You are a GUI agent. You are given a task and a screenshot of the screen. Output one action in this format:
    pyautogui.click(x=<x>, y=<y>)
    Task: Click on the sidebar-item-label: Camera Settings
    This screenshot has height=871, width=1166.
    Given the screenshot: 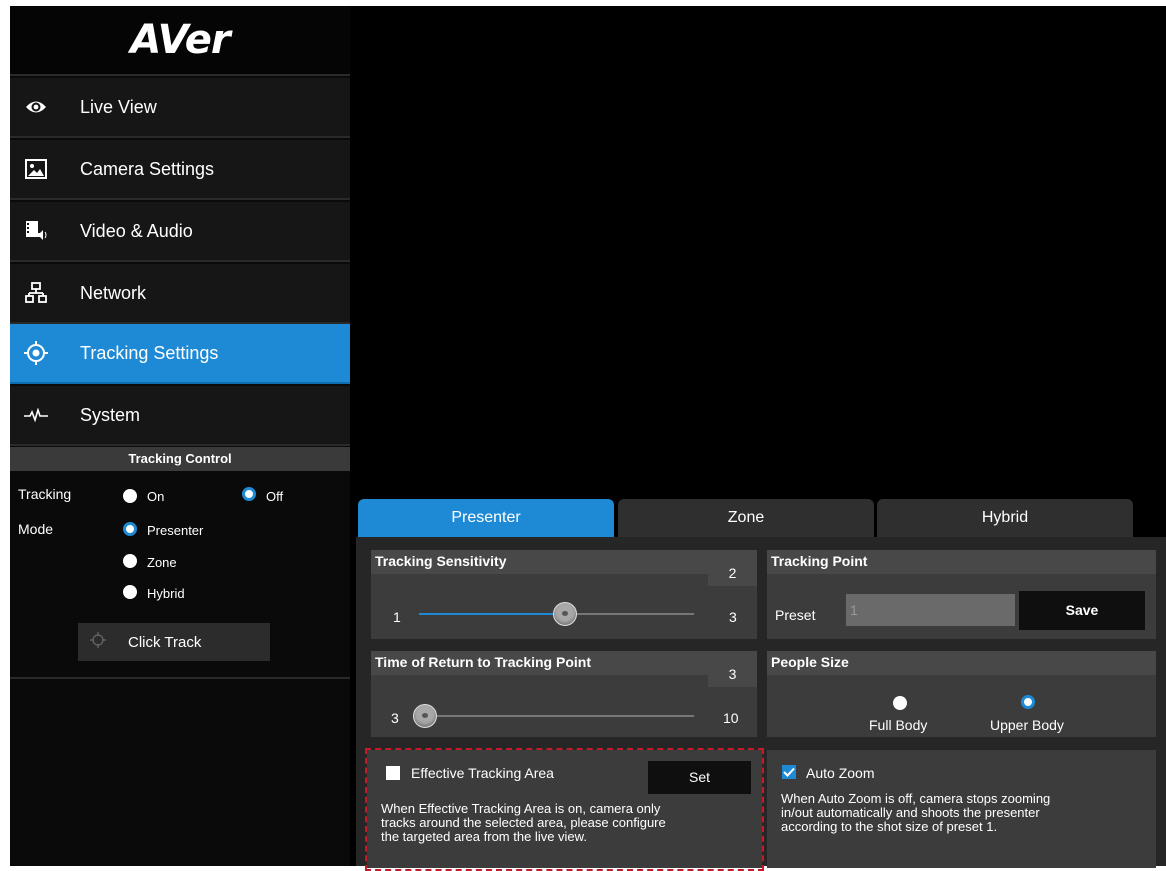 What is the action you would take?
    pyautogui.click(x=147, y=168)
    